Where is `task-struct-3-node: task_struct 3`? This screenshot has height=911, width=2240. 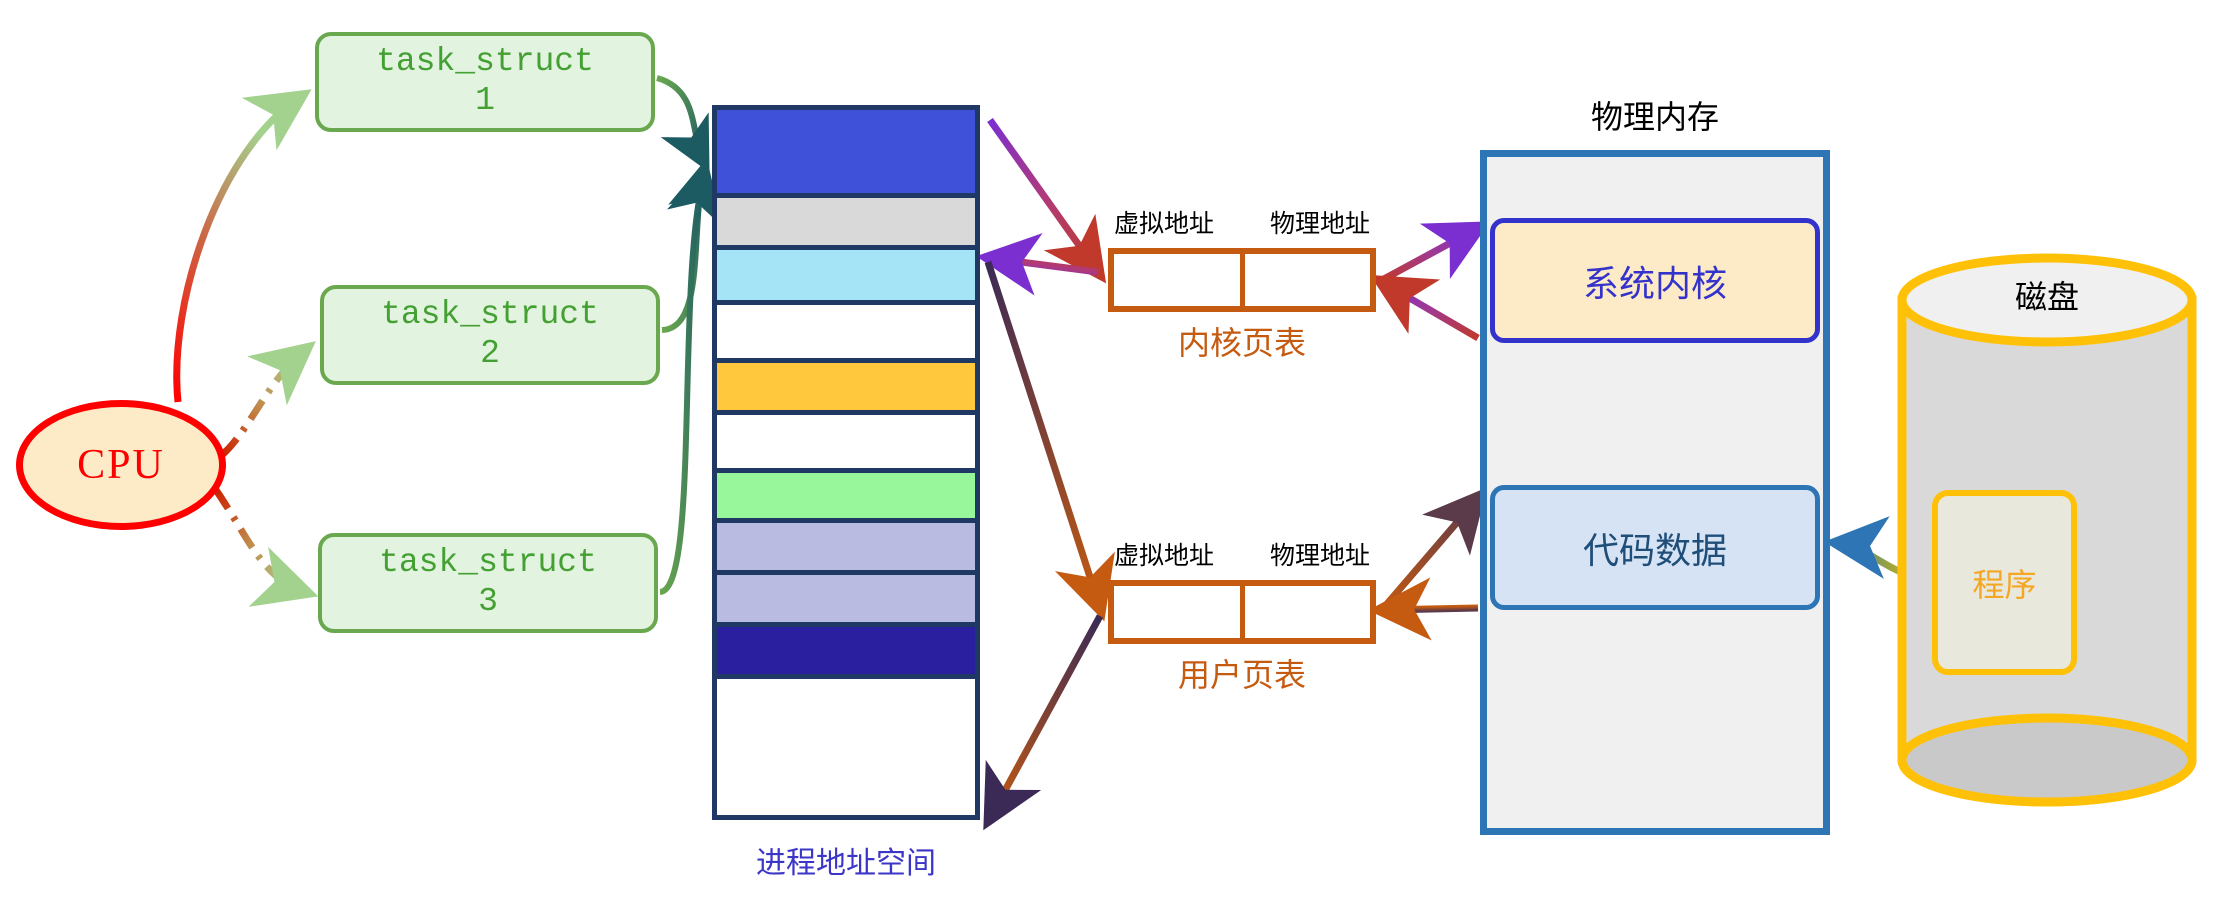
task-struct-3-node: task_struct 3 is located at coordinates (488, 583).